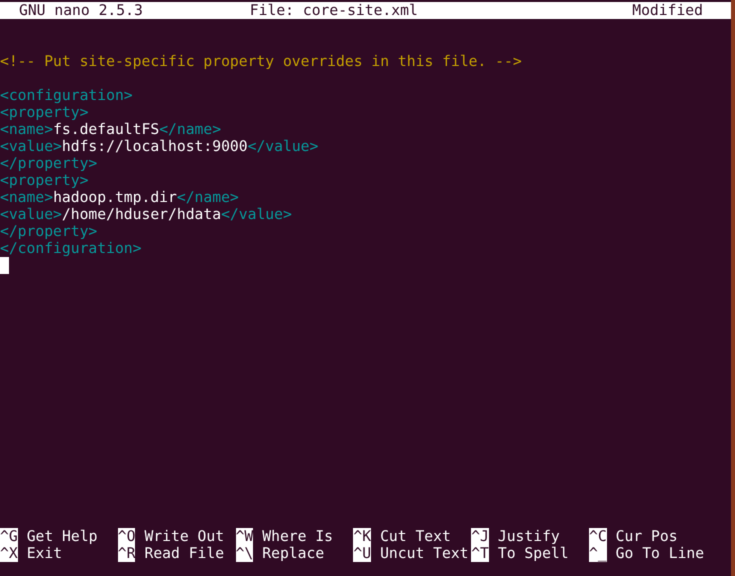 The width and height of the screenshot is (735, 576). I want to click on shortcut-label: Write Out, so click(184, 536).